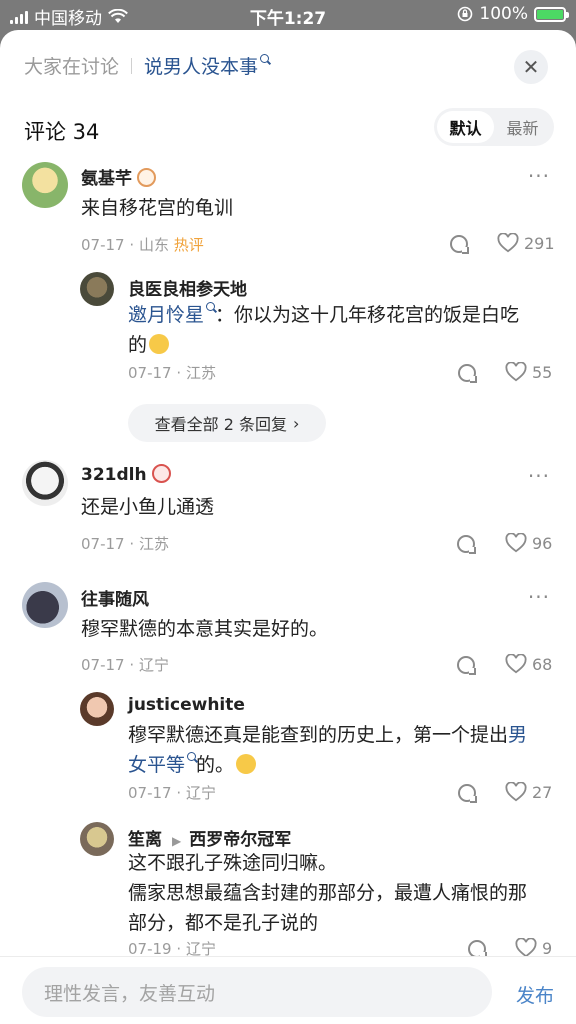  Describe the element at coordinates (188, 245) in the screenshot. I see `hot-tag: 热评` at that location.